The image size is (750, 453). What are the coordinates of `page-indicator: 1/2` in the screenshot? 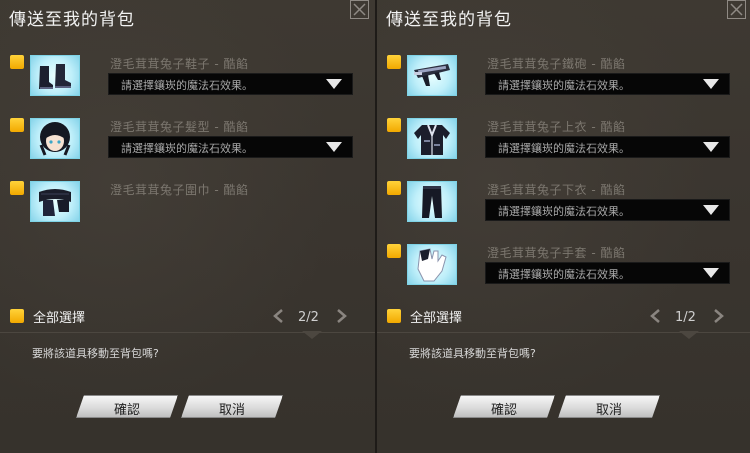 It's located at (685, 317).